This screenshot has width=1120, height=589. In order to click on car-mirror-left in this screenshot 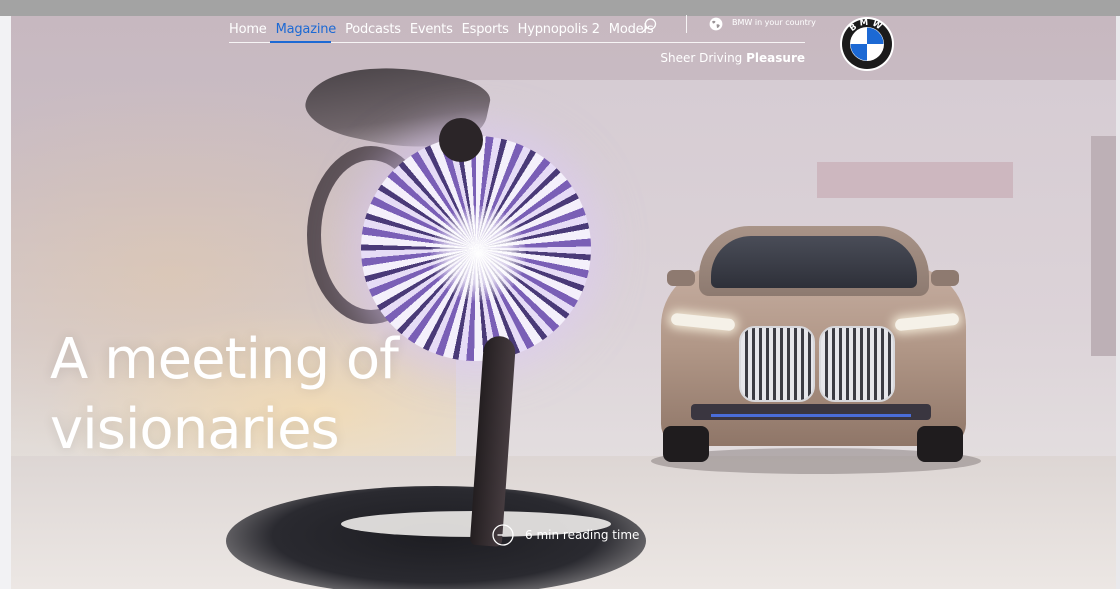, I will do `click(681, 278)`.